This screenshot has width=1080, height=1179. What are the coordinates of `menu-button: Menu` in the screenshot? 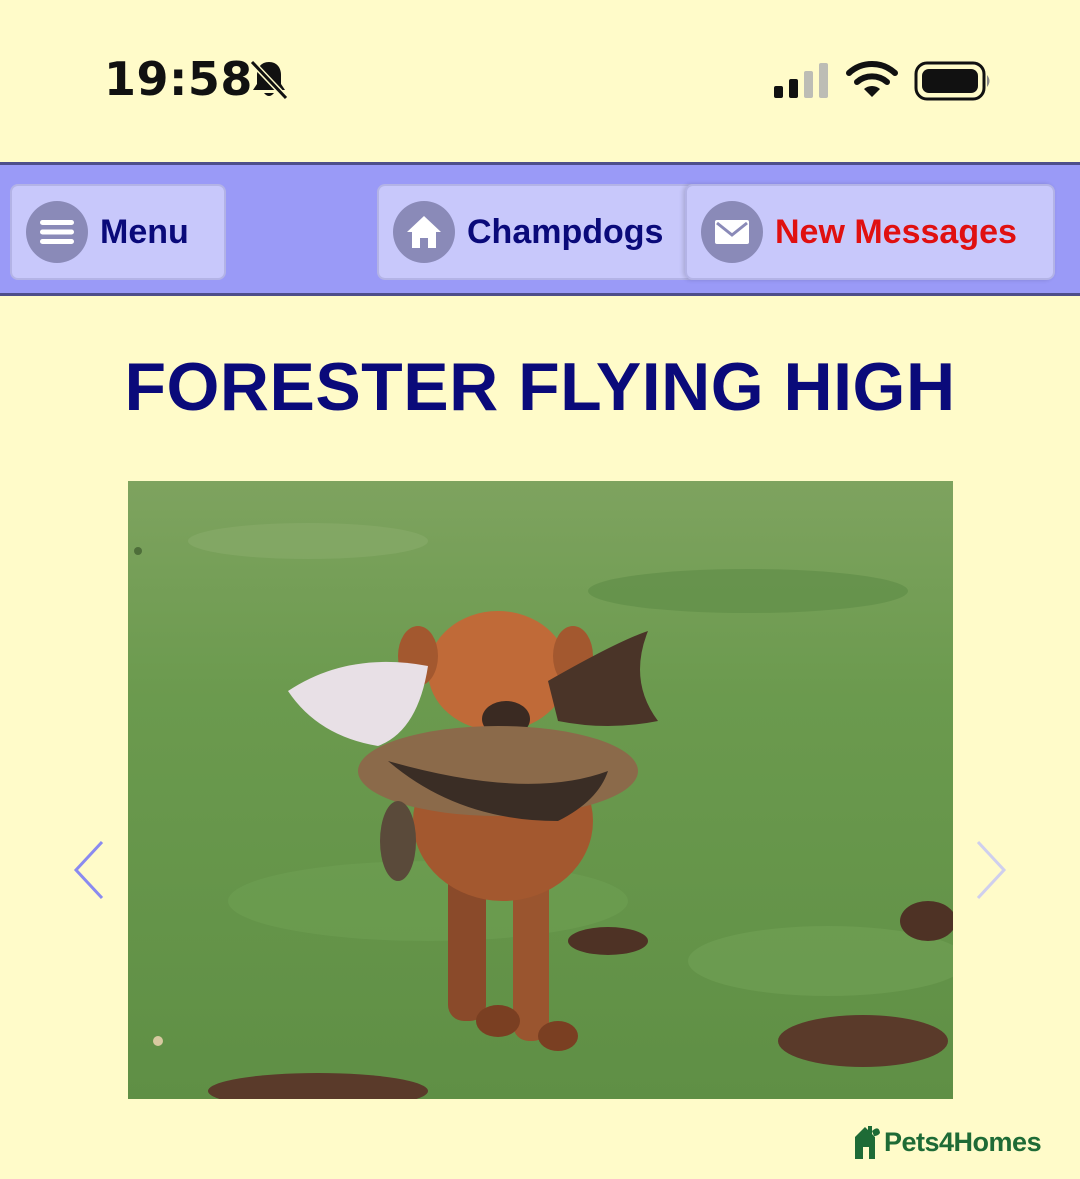 It's located at (118, 232).